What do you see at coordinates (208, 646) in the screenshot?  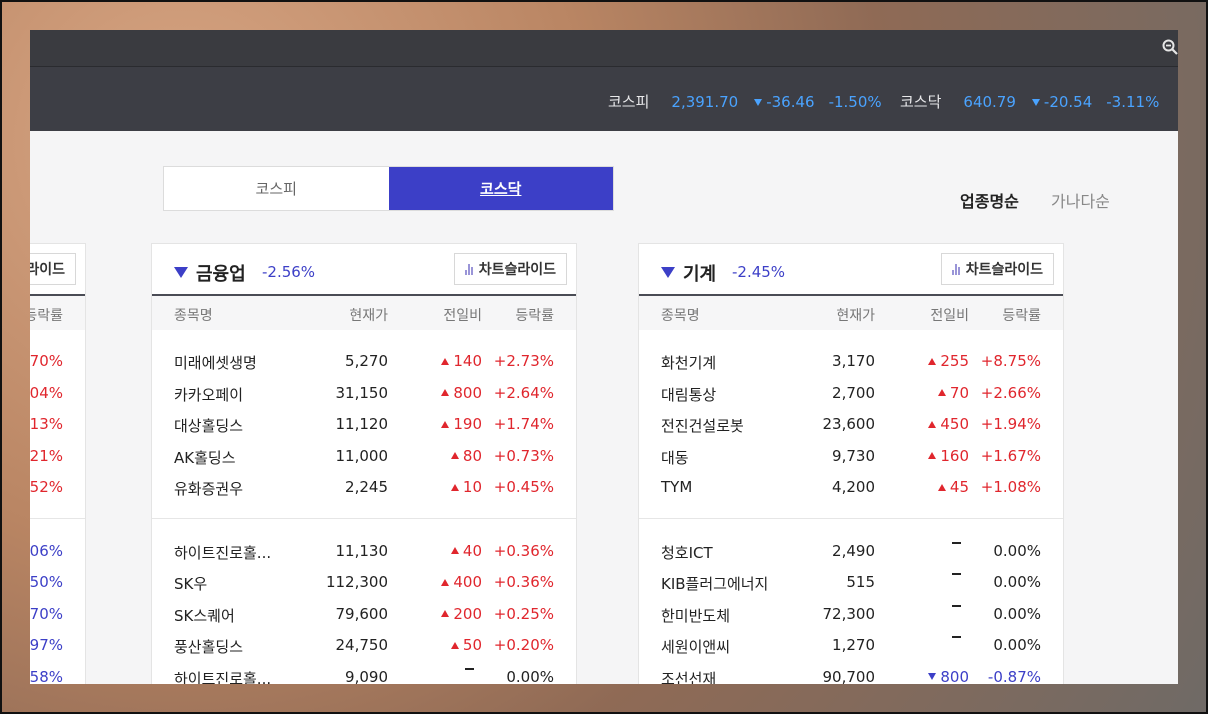 I see `stock-name: 풍산홀딩스` at bounding box center [208, 646].